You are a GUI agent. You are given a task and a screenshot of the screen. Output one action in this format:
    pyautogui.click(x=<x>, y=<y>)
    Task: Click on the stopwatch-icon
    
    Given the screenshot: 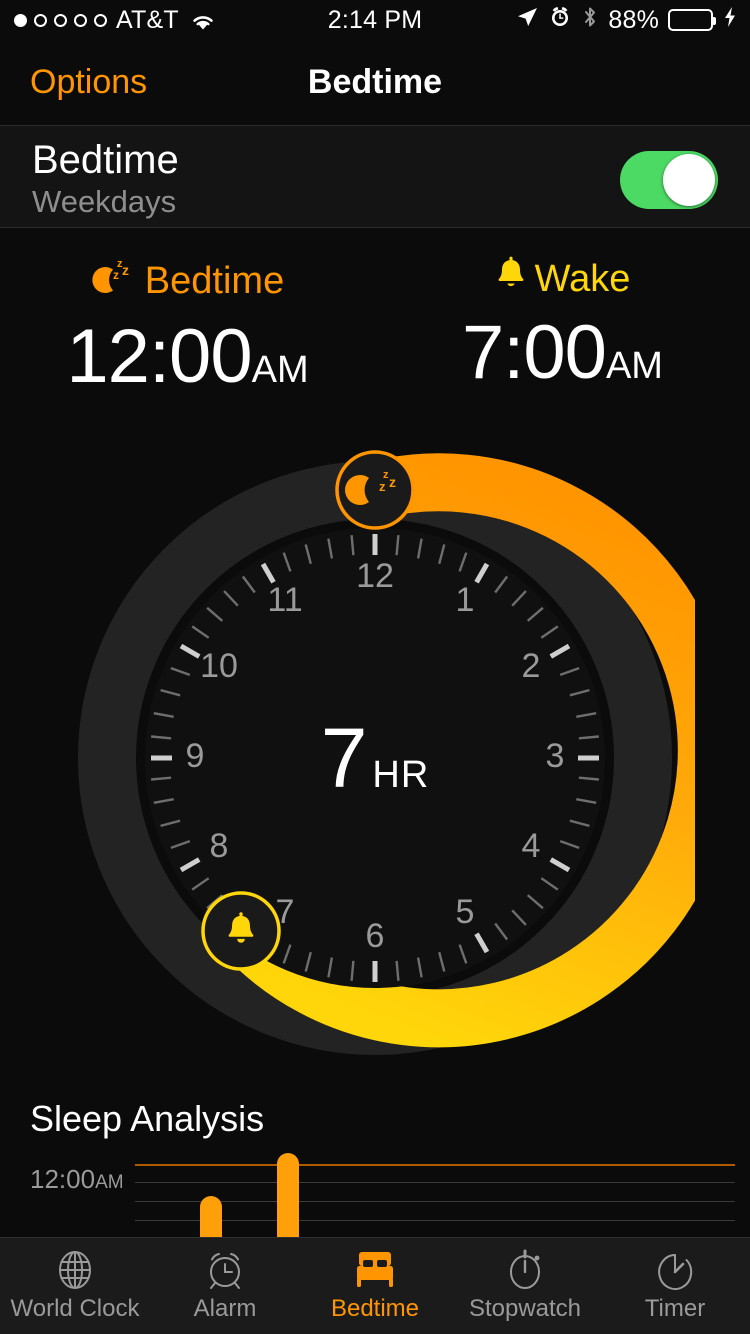 What is the action you would take?
    pyautogui.click(x=525, y=1270)
    